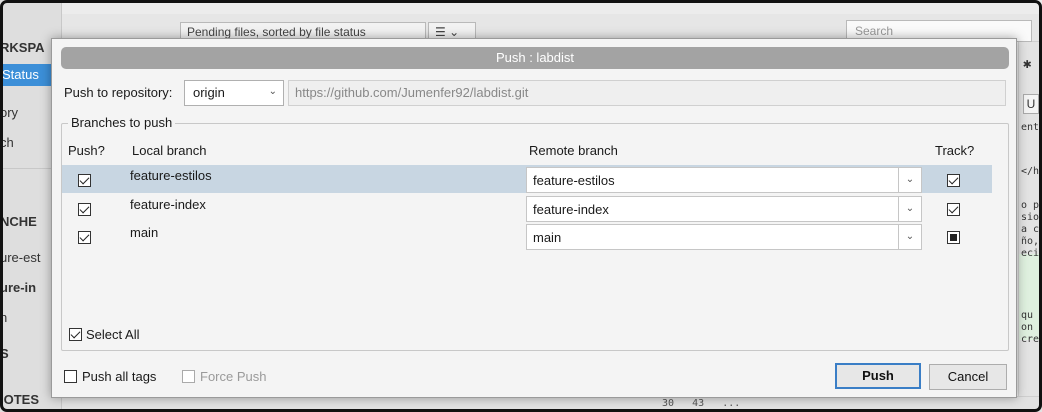 This screenshot has width=1042, height=412. I want to click on gear-icon: ✱, so click(1027, 64).